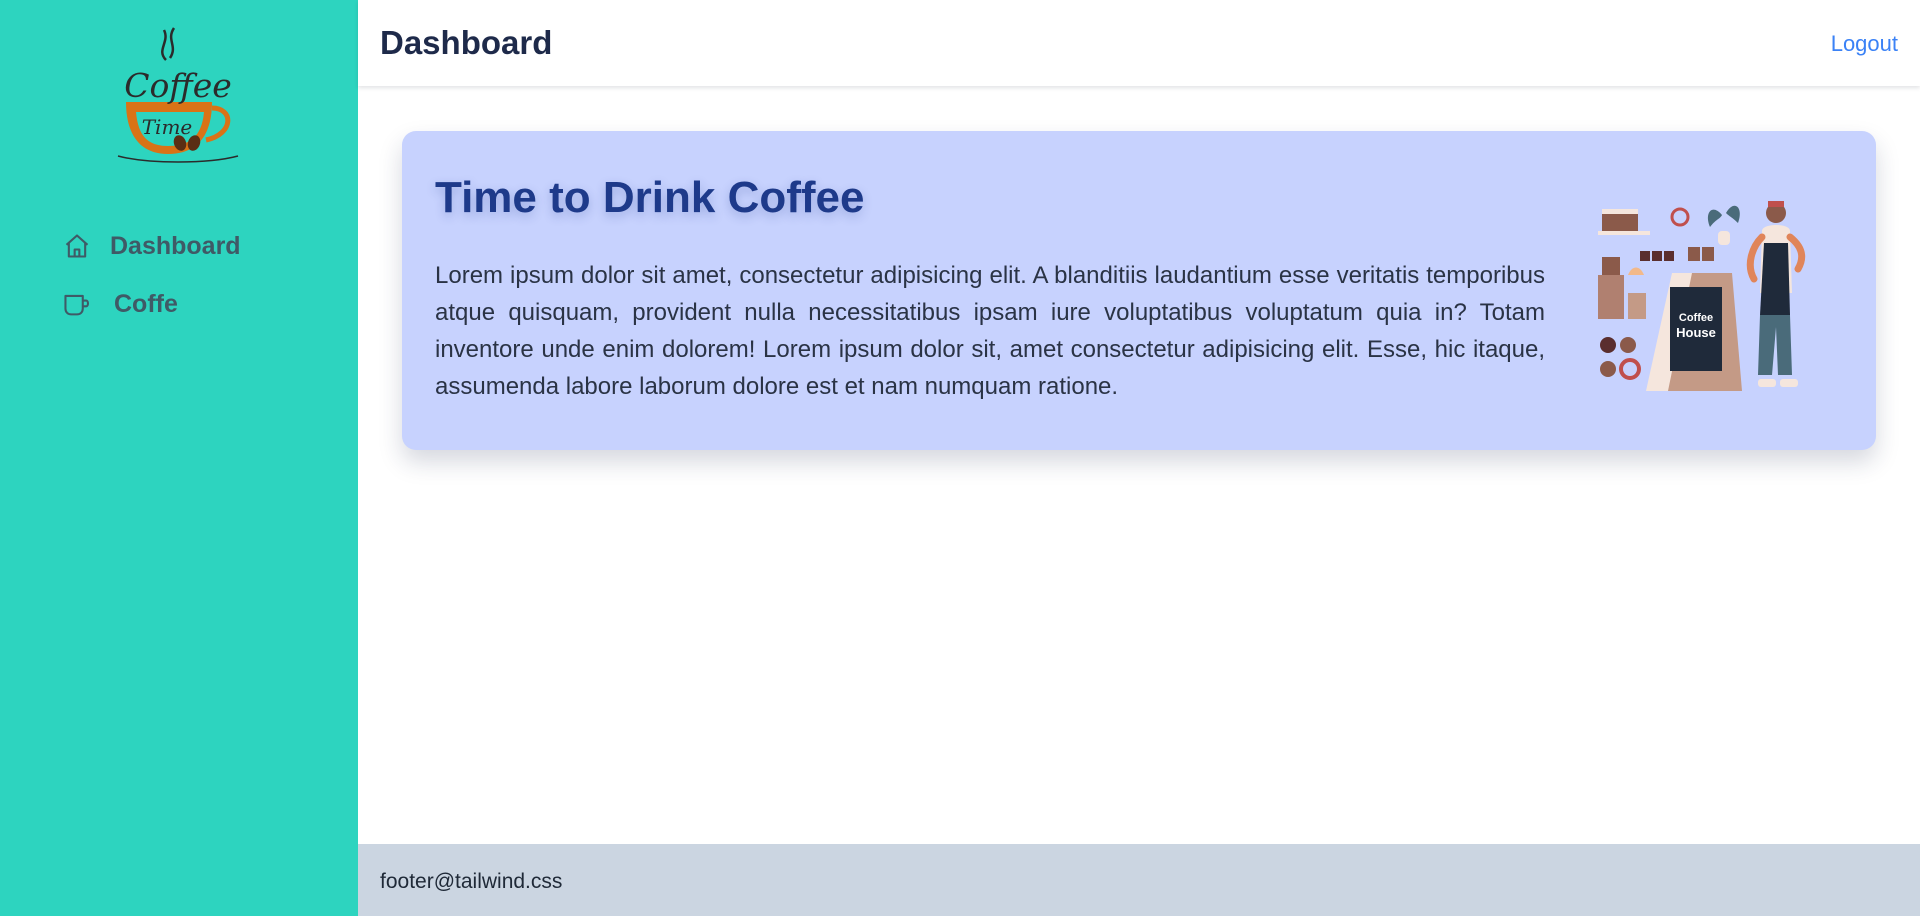  What do you see at coordinates (466, 42) in the screenshot?
I see `page-title: Dashboard` at bounding box center [466, 42].